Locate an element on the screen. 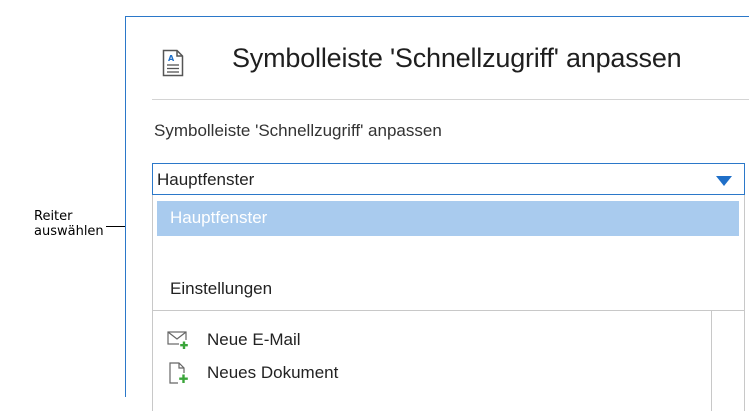 The width and height of the screenshot is (749, 411). scrollbar is located at coordinates (728, 361).